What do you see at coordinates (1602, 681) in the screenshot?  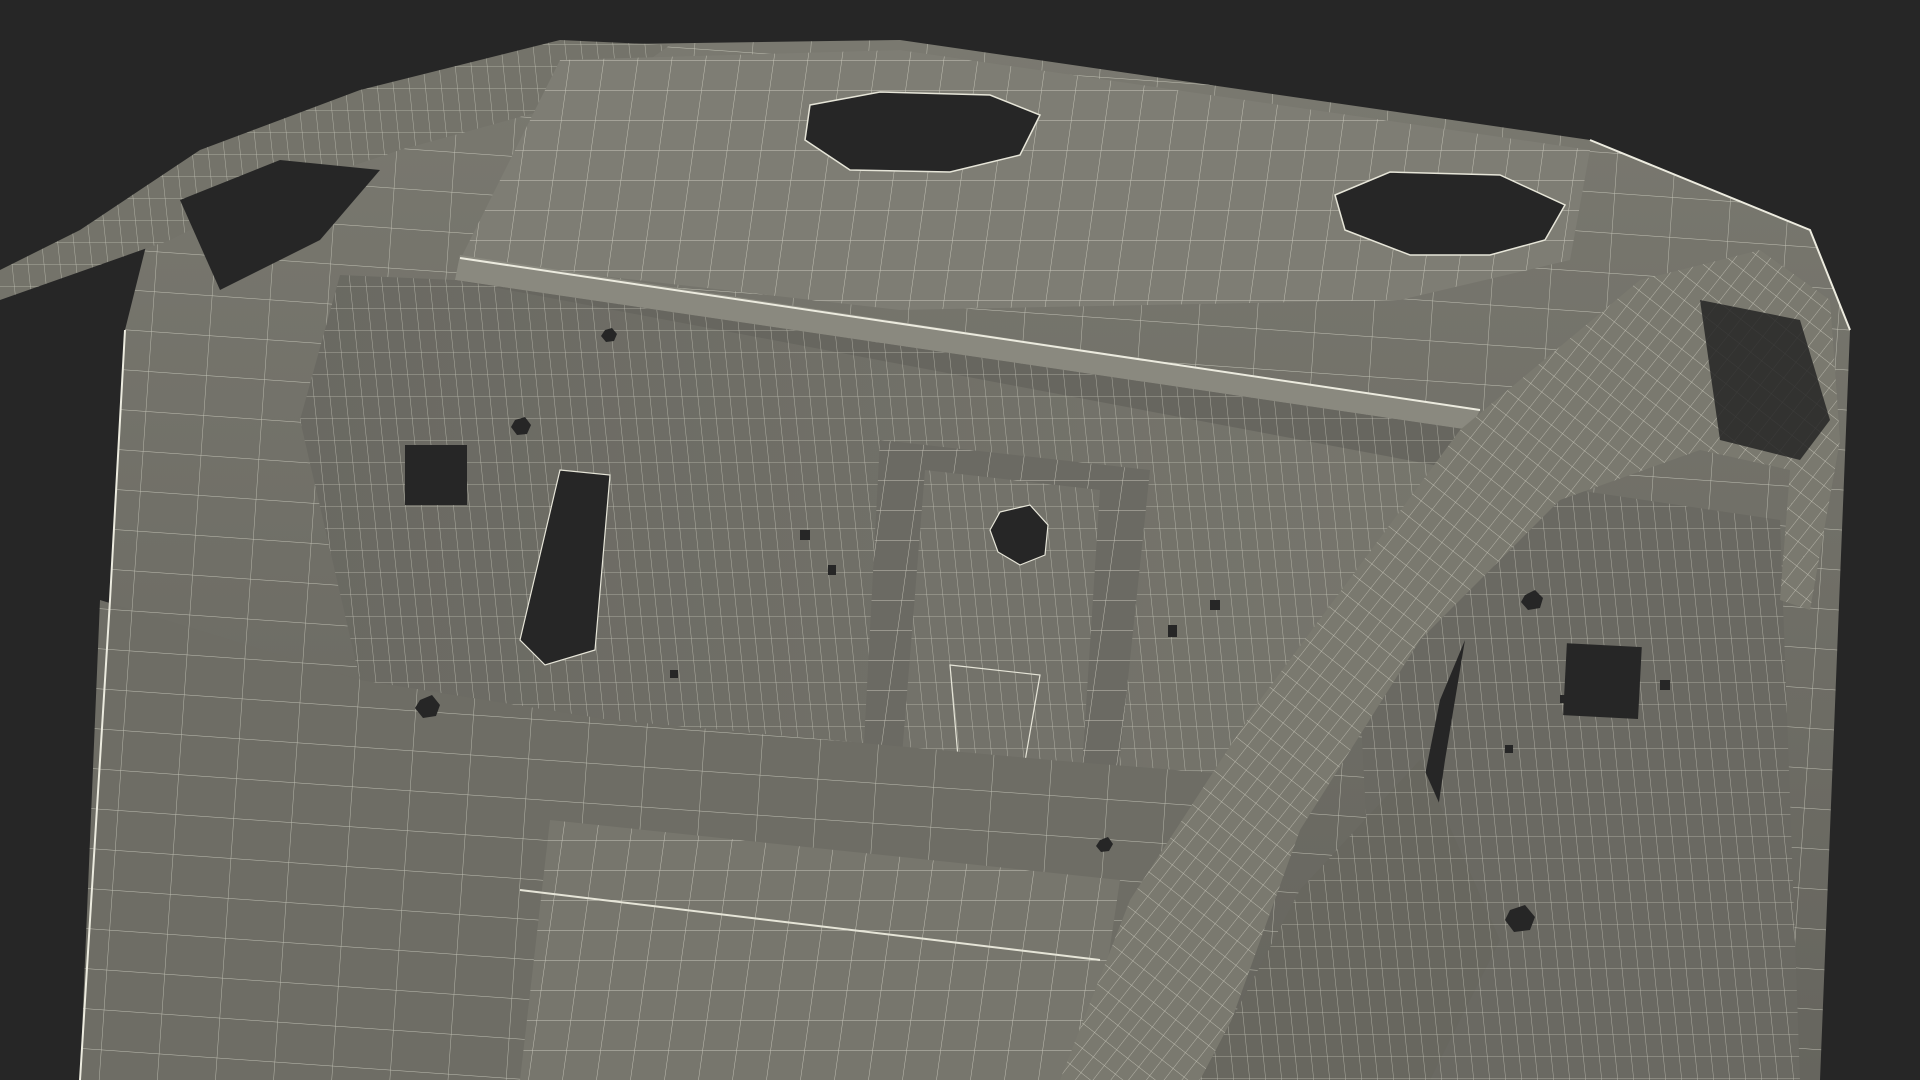 I see `square-hole-right` at bounding box center [1602, 681].